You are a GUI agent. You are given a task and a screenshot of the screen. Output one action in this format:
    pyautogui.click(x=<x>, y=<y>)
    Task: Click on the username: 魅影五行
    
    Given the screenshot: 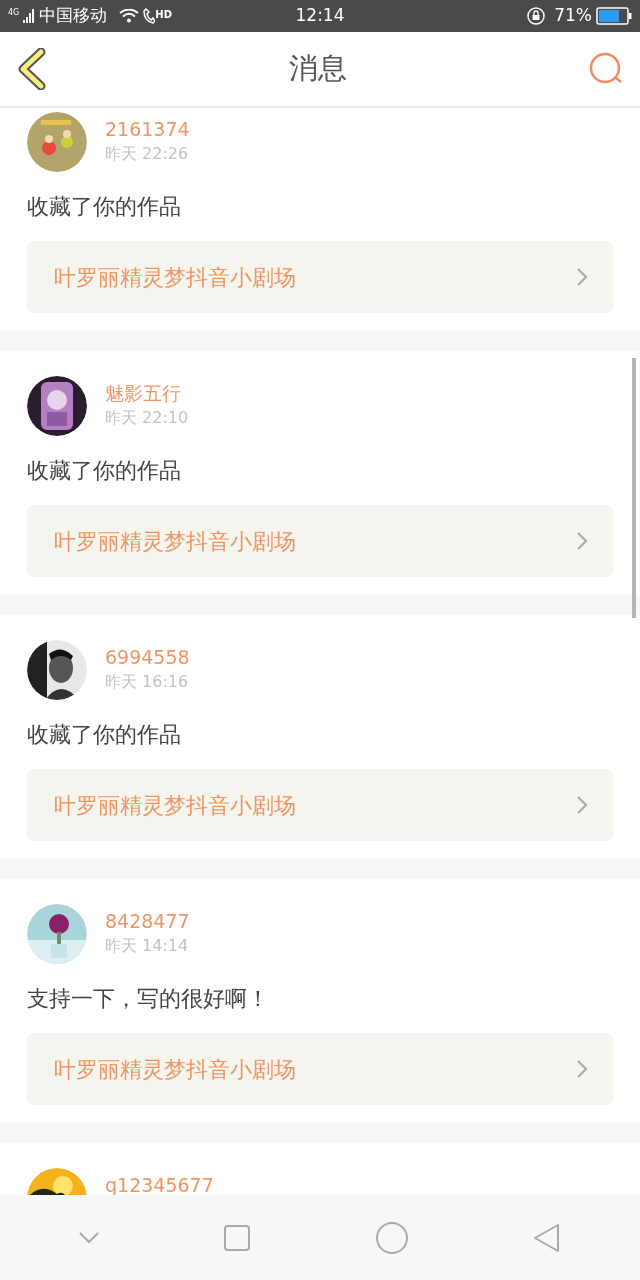 What is the action you would take?
    pyautogui.click(x=147, y=393)
    